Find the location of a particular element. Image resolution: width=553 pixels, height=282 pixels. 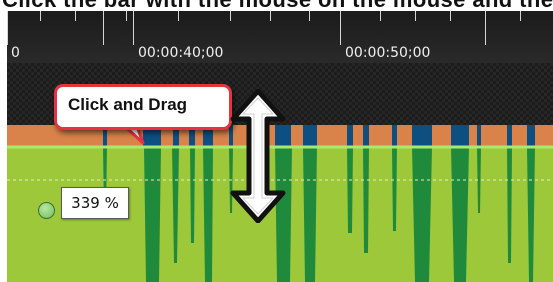

volume-handle-icon is located at coordinates (46, 210).